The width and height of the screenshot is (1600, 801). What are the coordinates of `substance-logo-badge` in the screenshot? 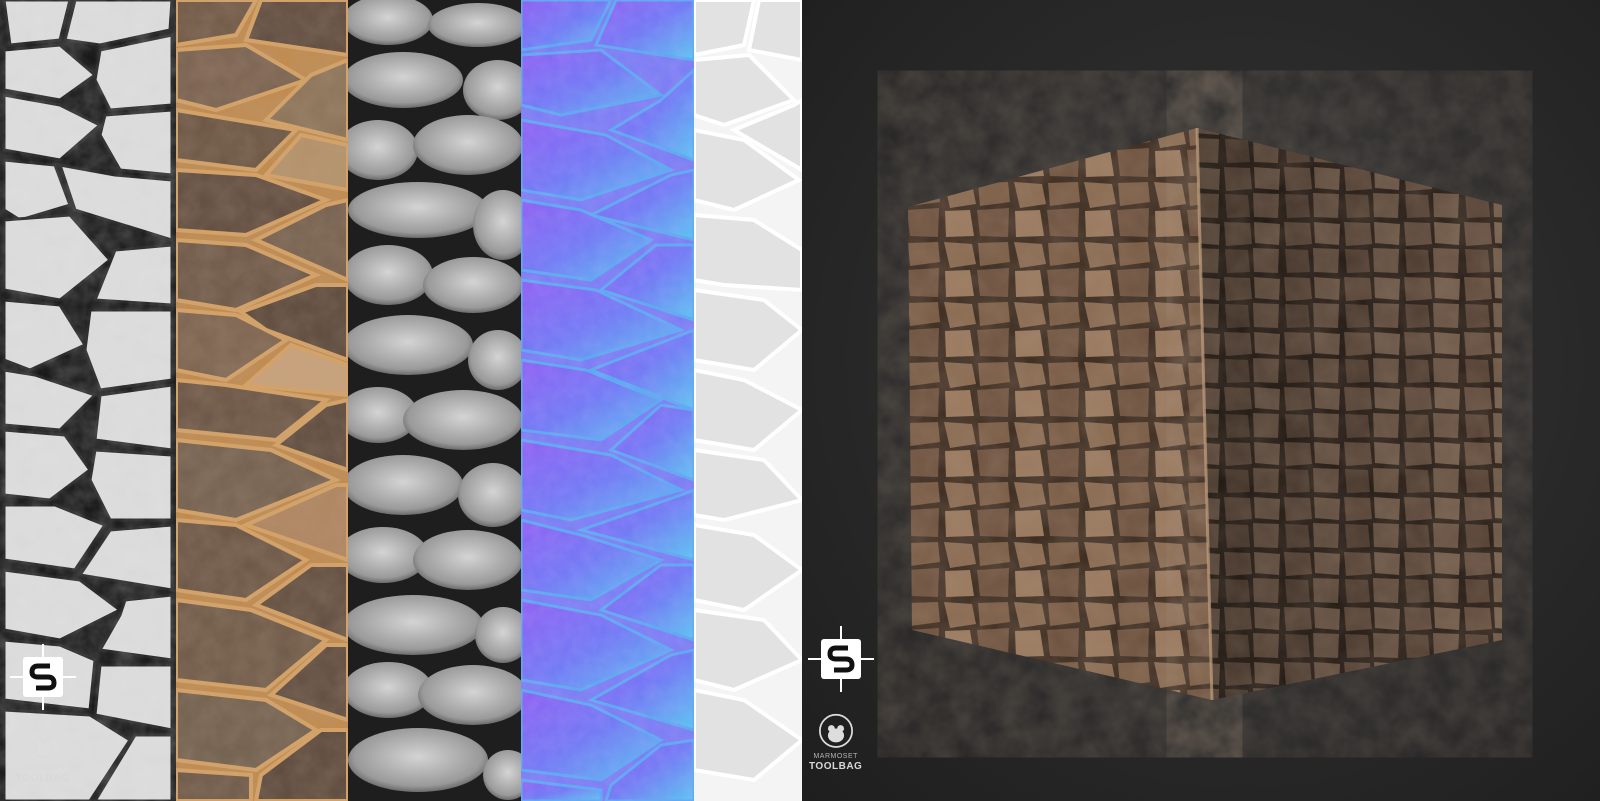 It's located at (43, 677).